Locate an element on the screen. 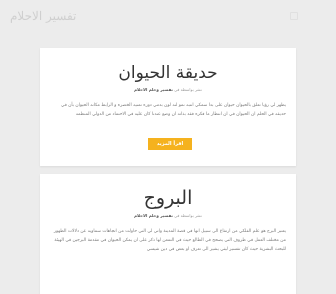 The width and height of the screenshot is (336, 294). read-more-button: اقرأ المزيد is located at coordinates (170, 144).